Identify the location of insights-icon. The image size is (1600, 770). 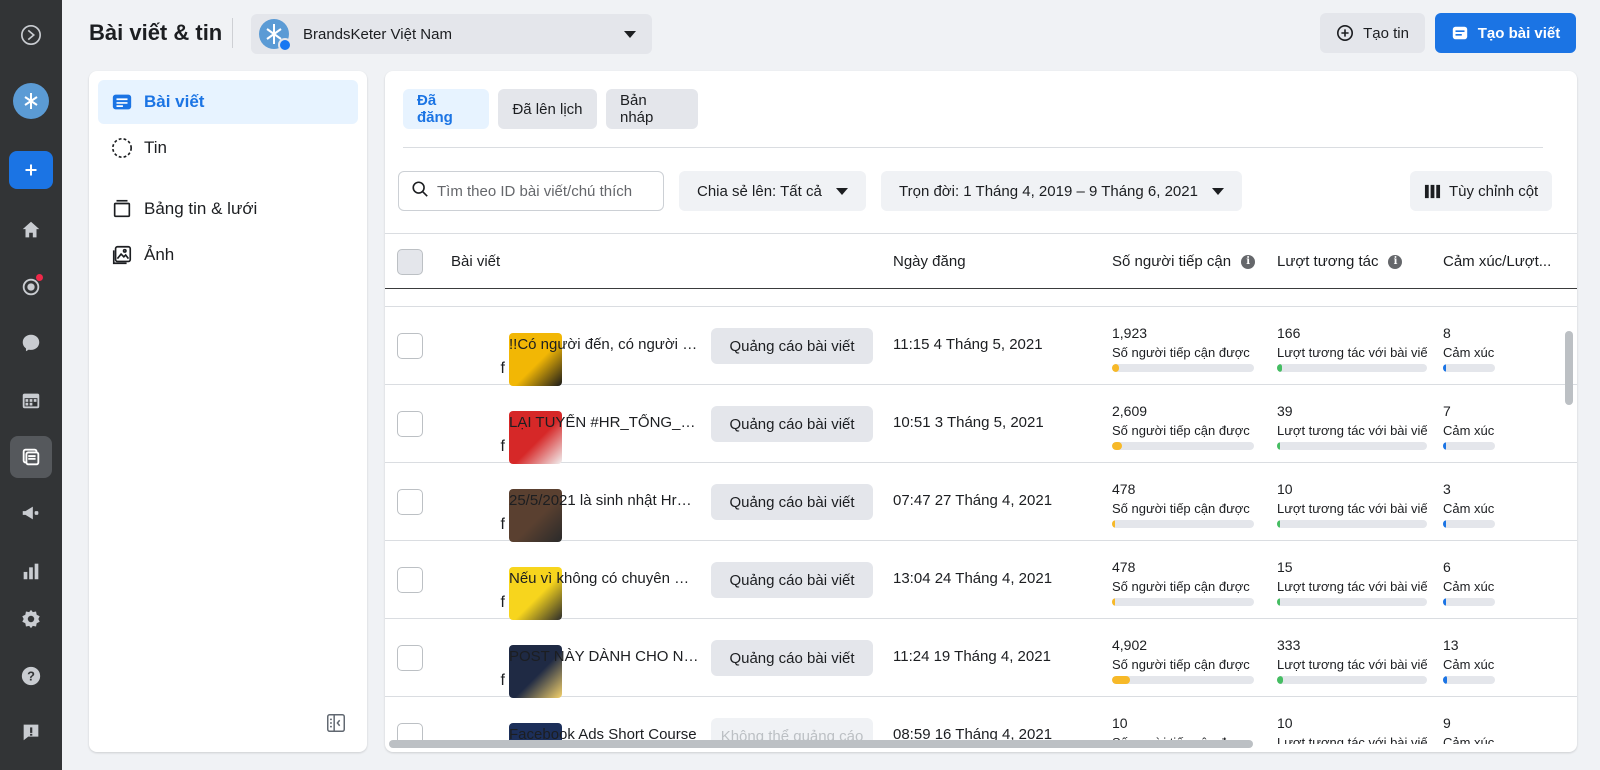
(31, 571).